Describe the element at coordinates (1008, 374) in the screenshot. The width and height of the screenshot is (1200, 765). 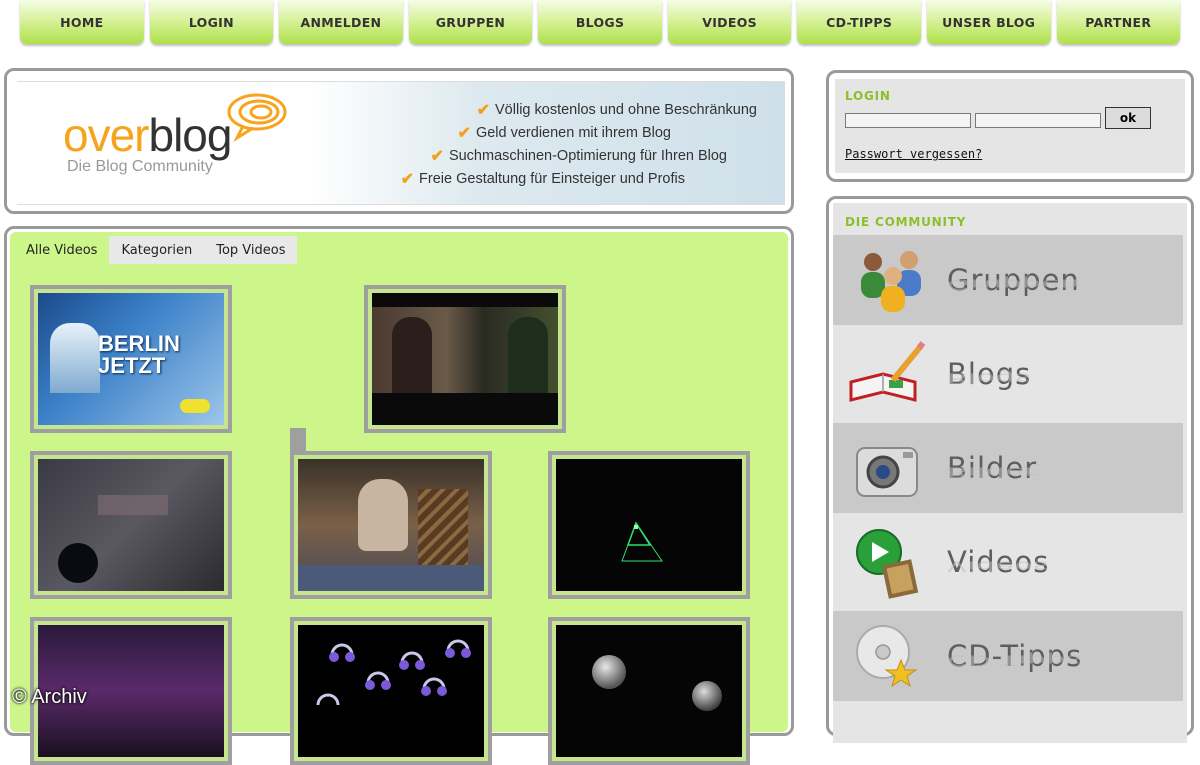
I see `community-item-blogs: Blogs Blogs` at that location.